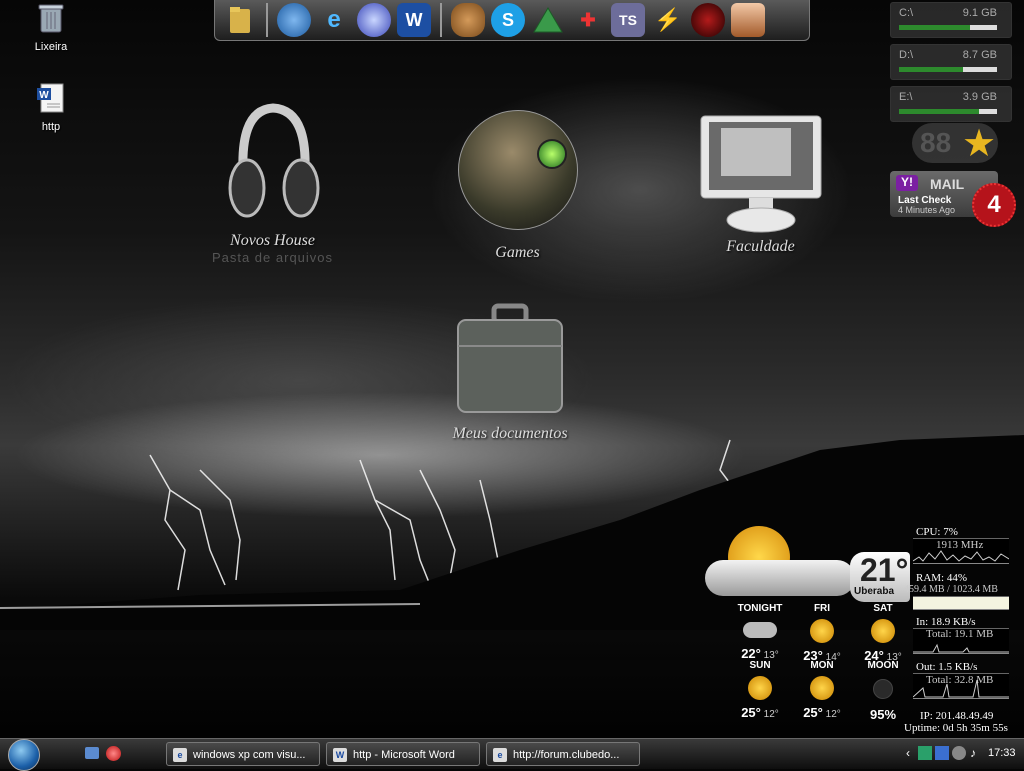 The width and height of the screenshot is (1024, 771). I want to click on anime-avatar-icon, so click(748, 20).